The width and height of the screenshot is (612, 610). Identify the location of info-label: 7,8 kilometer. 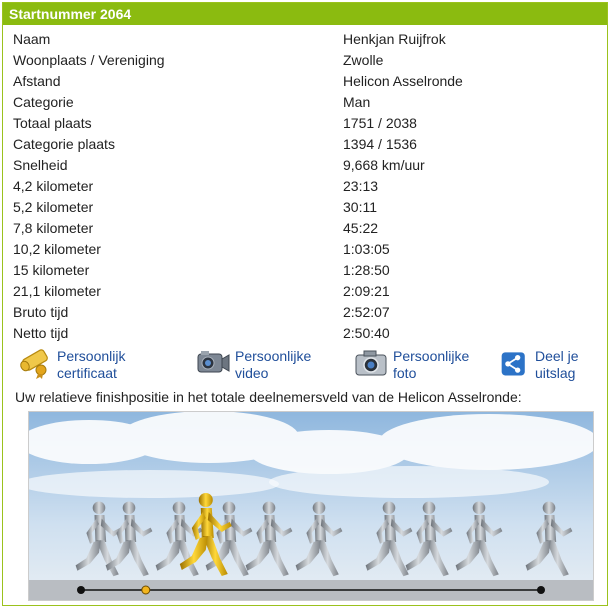
(53, 227).